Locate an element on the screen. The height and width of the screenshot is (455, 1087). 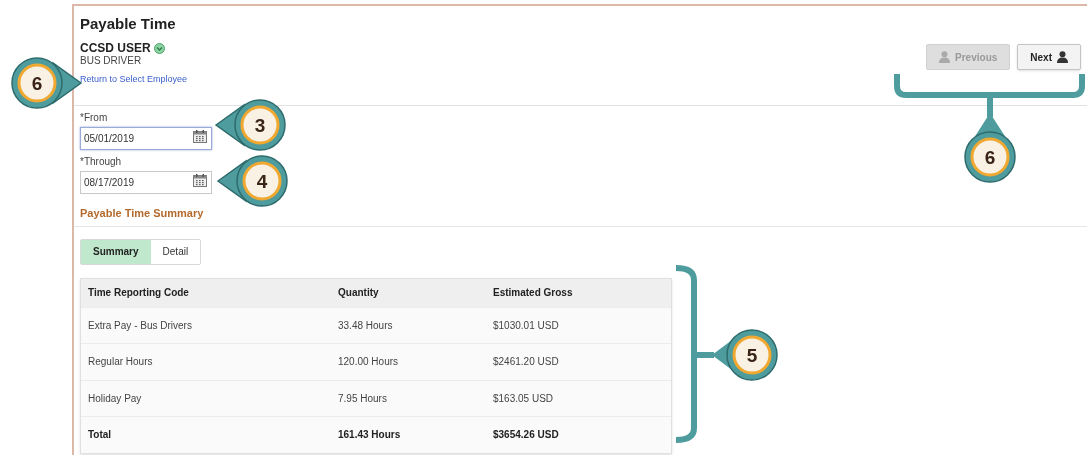
table-cell-text: $3654.26 USD is located at coordinates (526, 435).